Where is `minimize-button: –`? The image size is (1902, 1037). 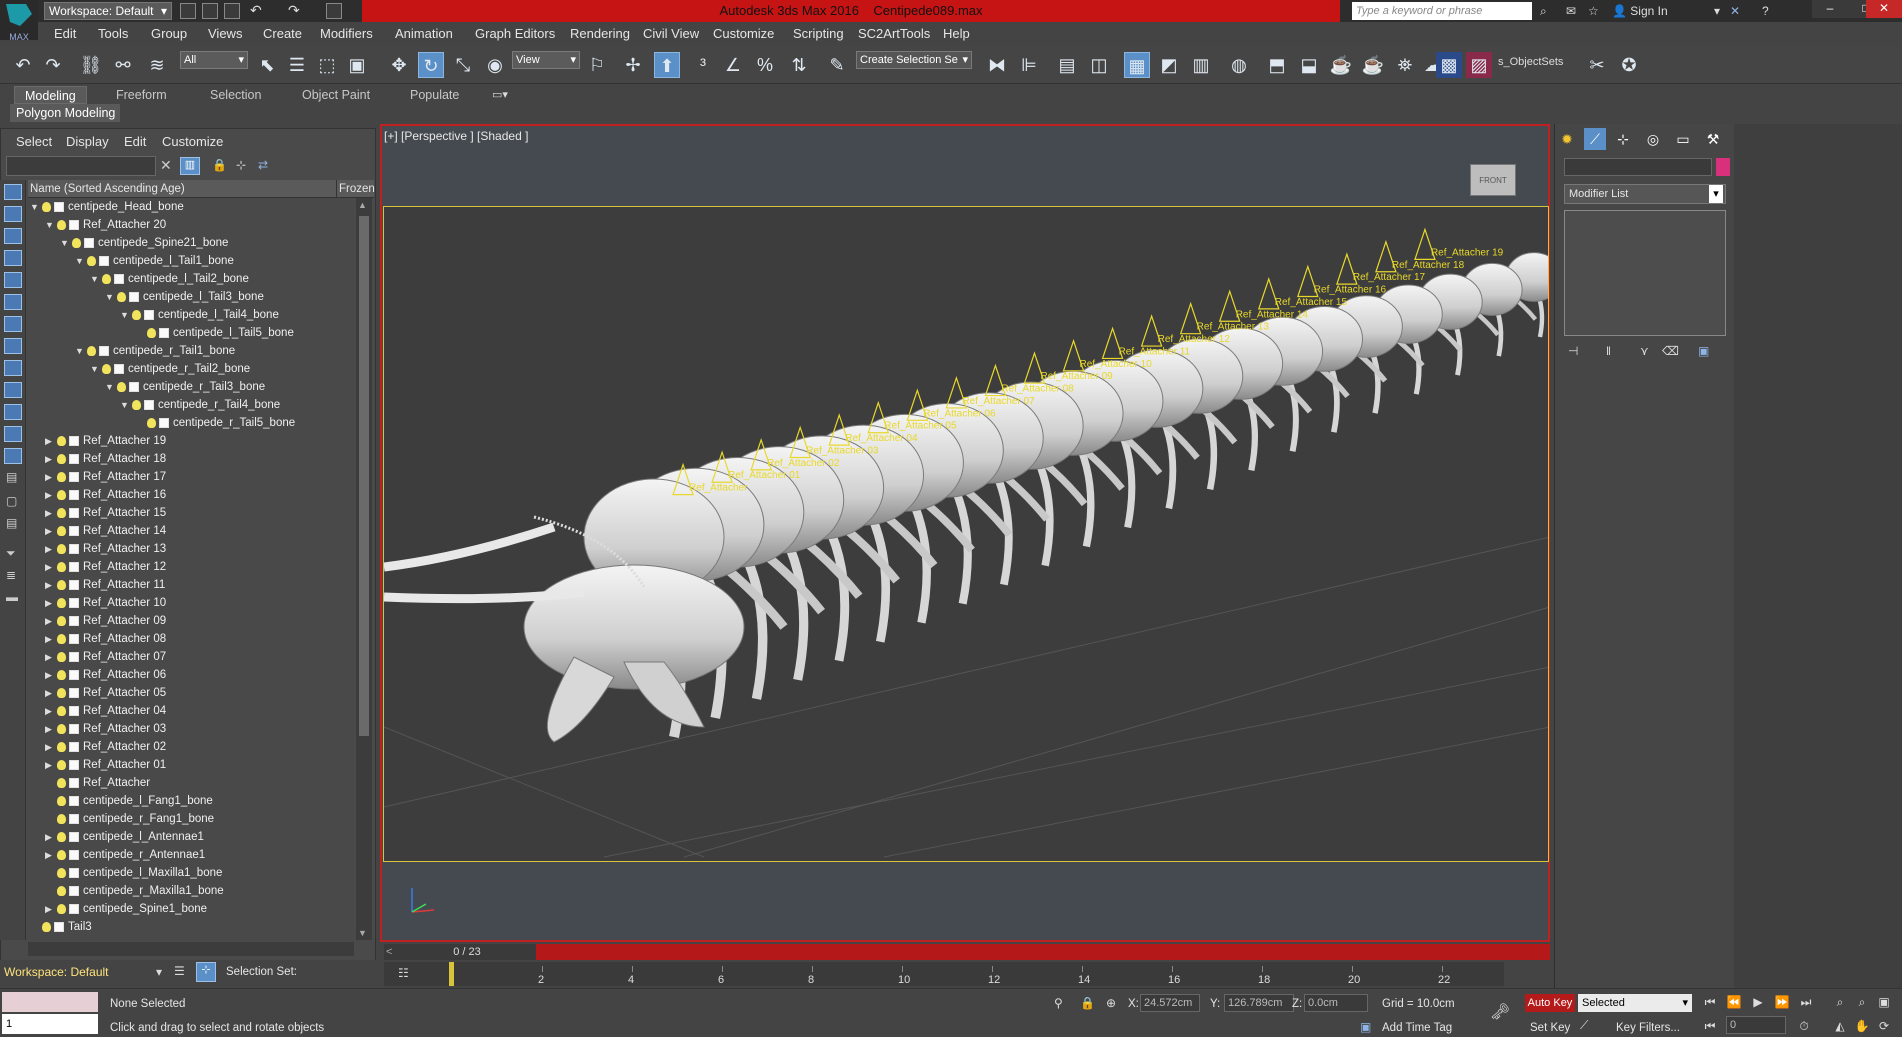
minimize-button: – is located at coordinates (1830, 9).